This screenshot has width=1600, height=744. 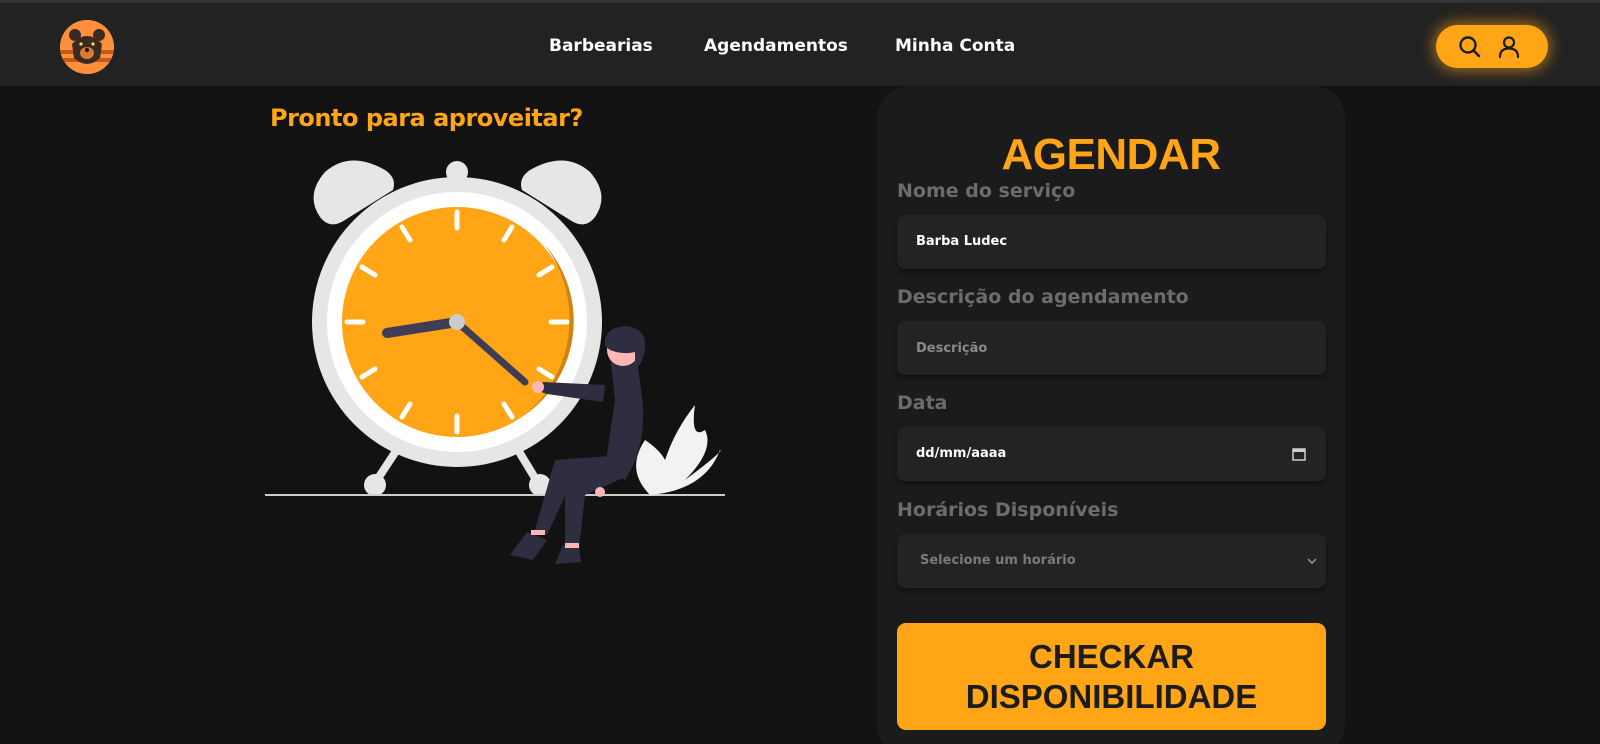 What do you see at coordinates (776, 46) in the screenshot?
I see `nav-agendamentos: Agendamentos` at bounding box center [776, 46].